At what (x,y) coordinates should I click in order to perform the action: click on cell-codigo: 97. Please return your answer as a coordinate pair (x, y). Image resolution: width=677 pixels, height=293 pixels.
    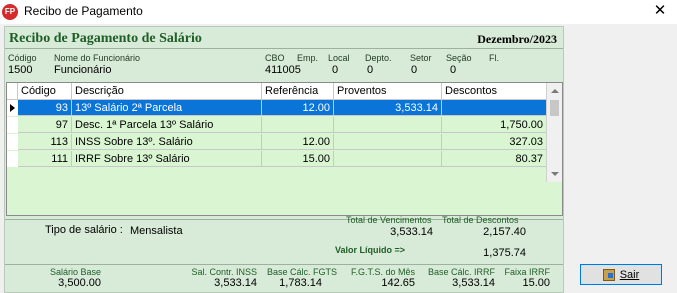
    Looking at the image, I should click on (45, 125).